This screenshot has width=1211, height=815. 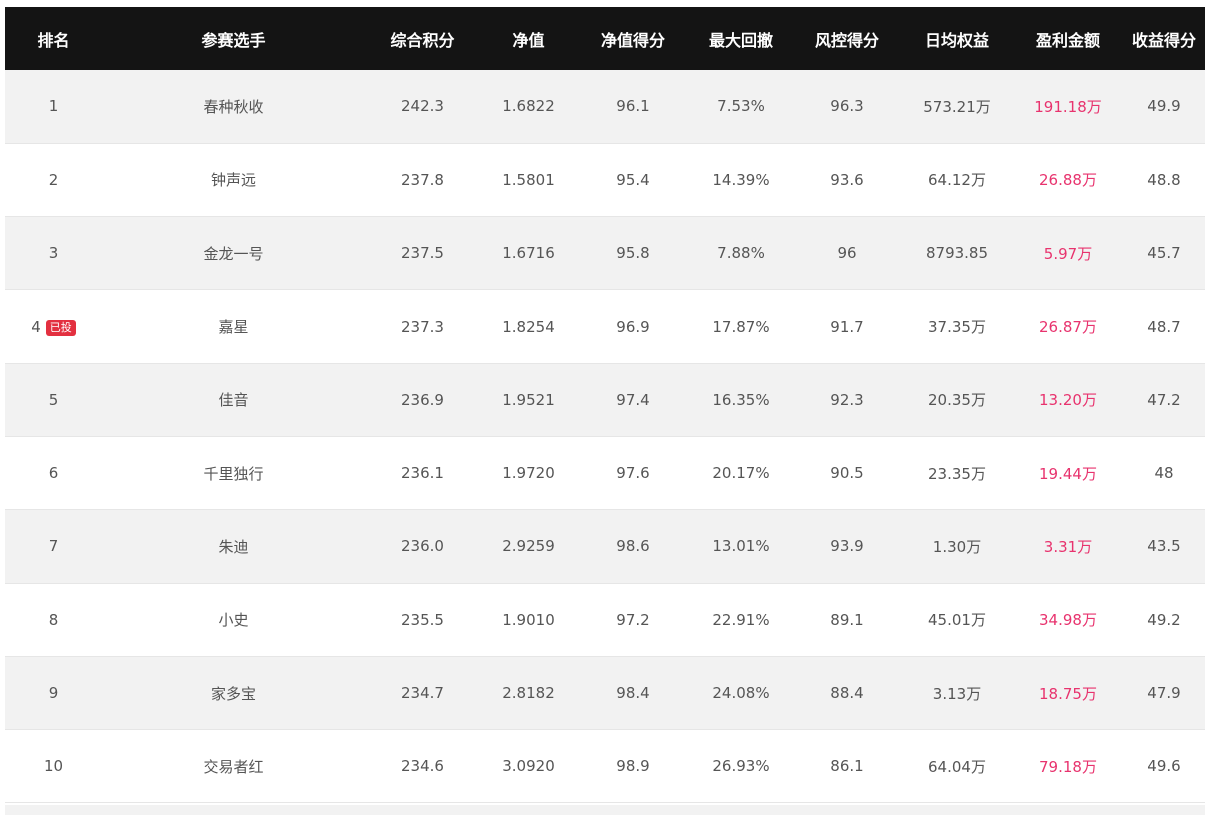 What do you see at coordinates (528, 326) in the screenshot?
I see `cell-nav: 1.8254` at bounding box center [528, 326].